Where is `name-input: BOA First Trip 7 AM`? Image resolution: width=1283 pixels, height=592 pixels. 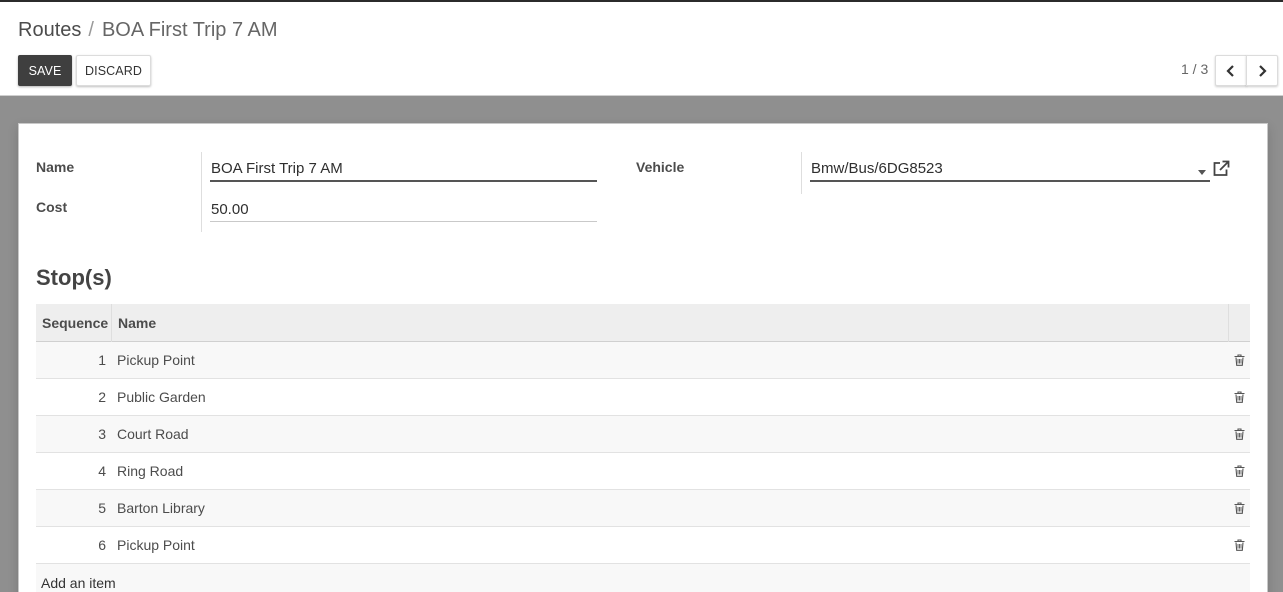
name-input: BOA First Trip 7 AM is located at coordinates (403, 169).